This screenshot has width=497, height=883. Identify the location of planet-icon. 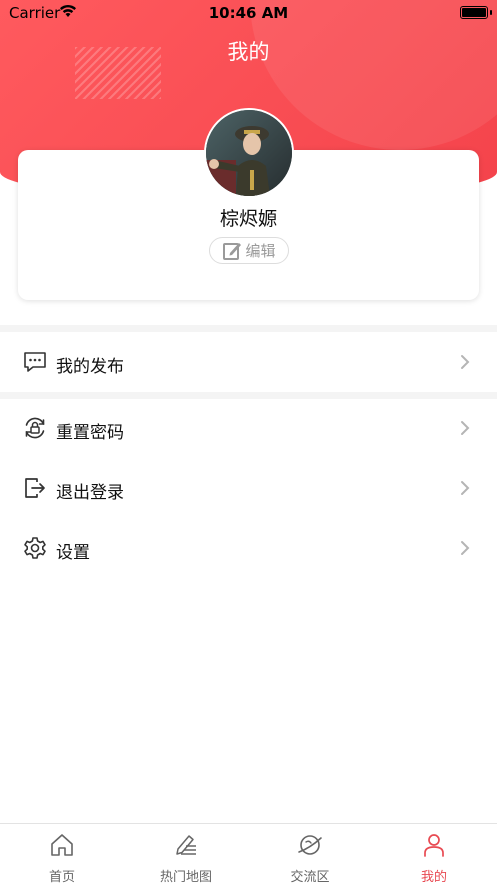
(310, 845).